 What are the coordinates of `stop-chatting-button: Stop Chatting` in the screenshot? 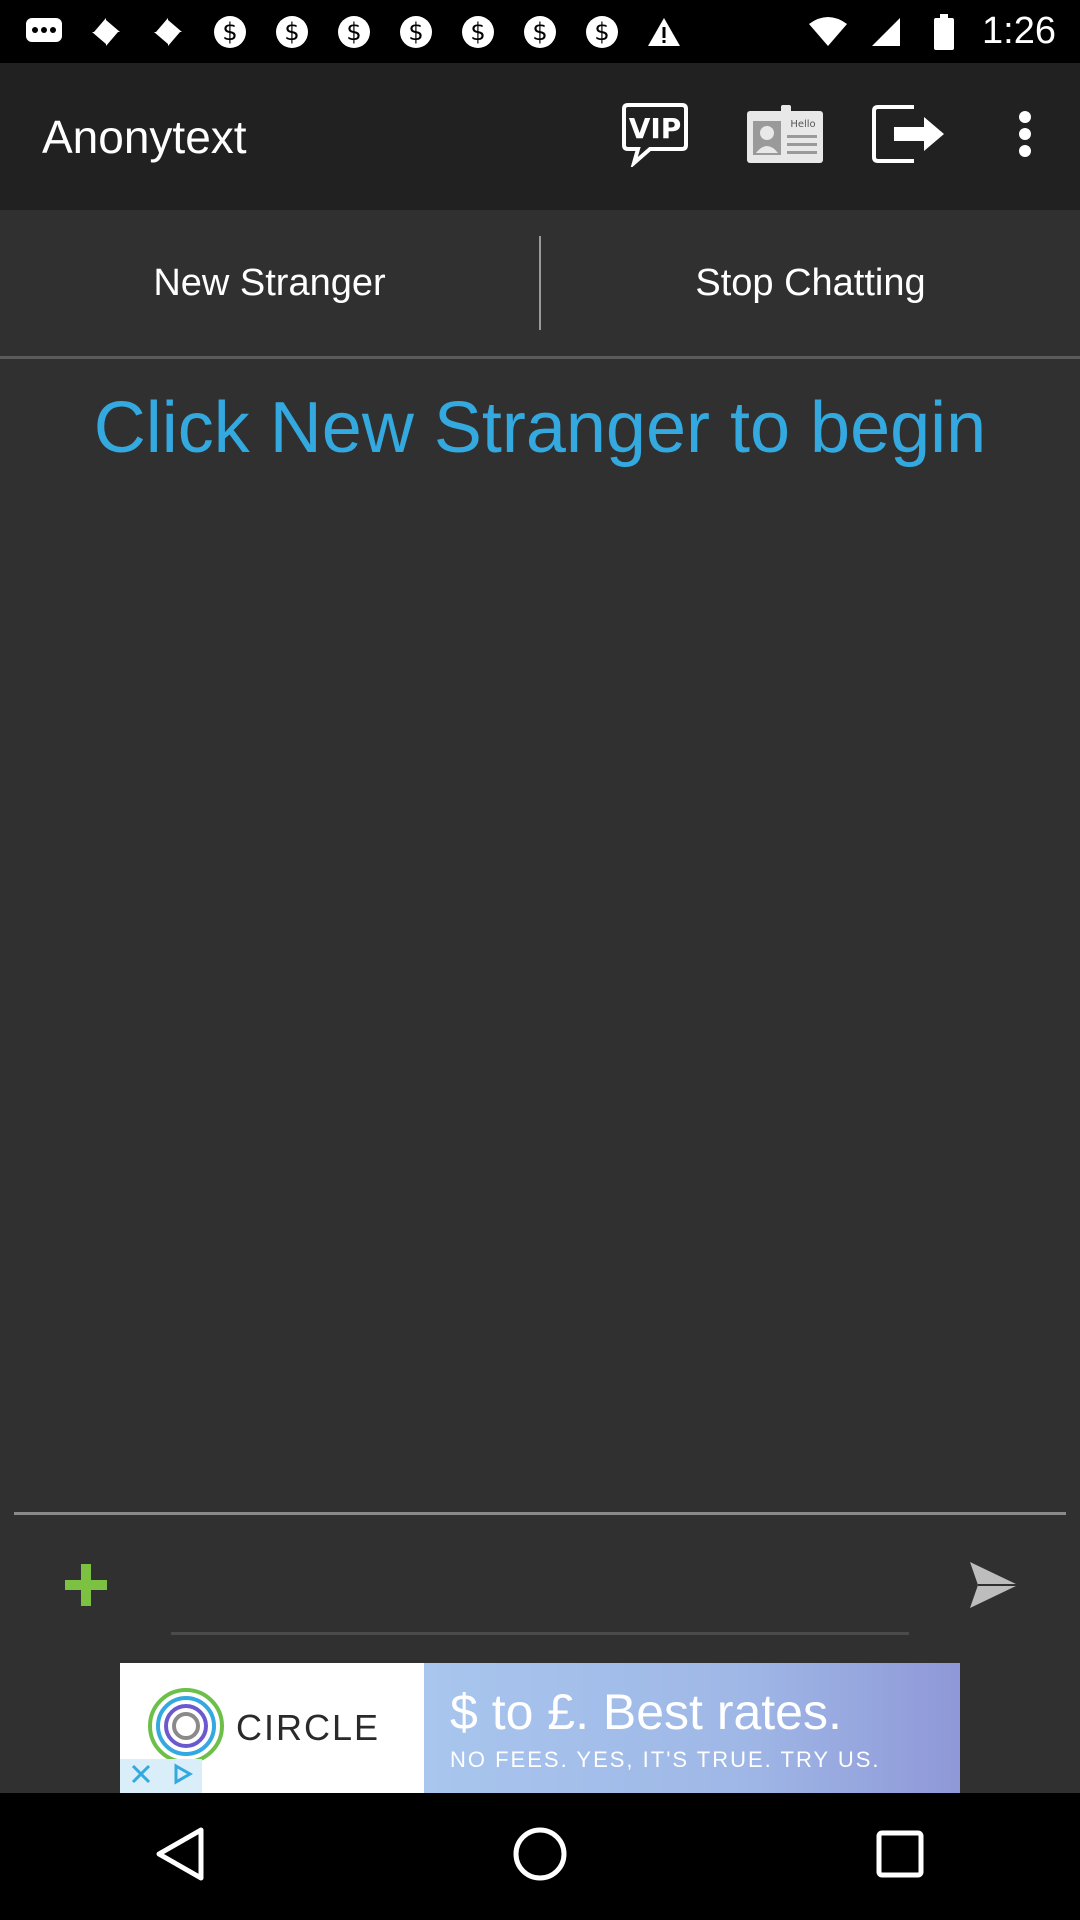 It's located at (810, 283).